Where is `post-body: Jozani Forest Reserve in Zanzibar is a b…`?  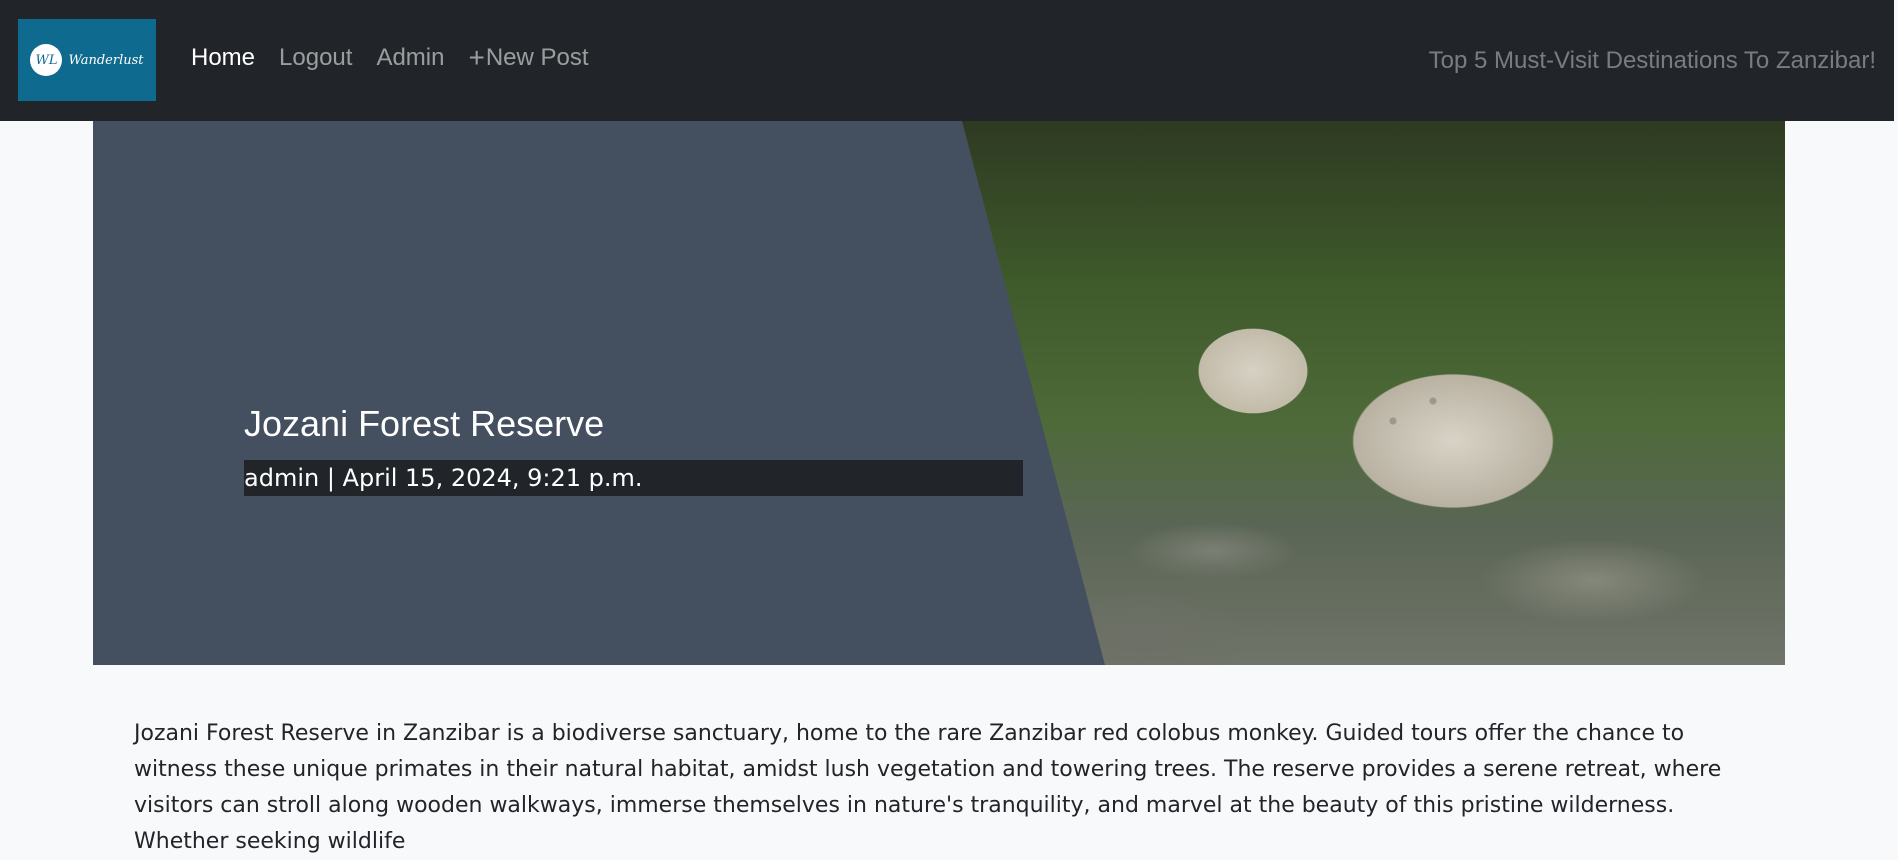 post-body: Jozani Forest Reserve in Zanzibar is a b… is located at coordinates (944, 788).